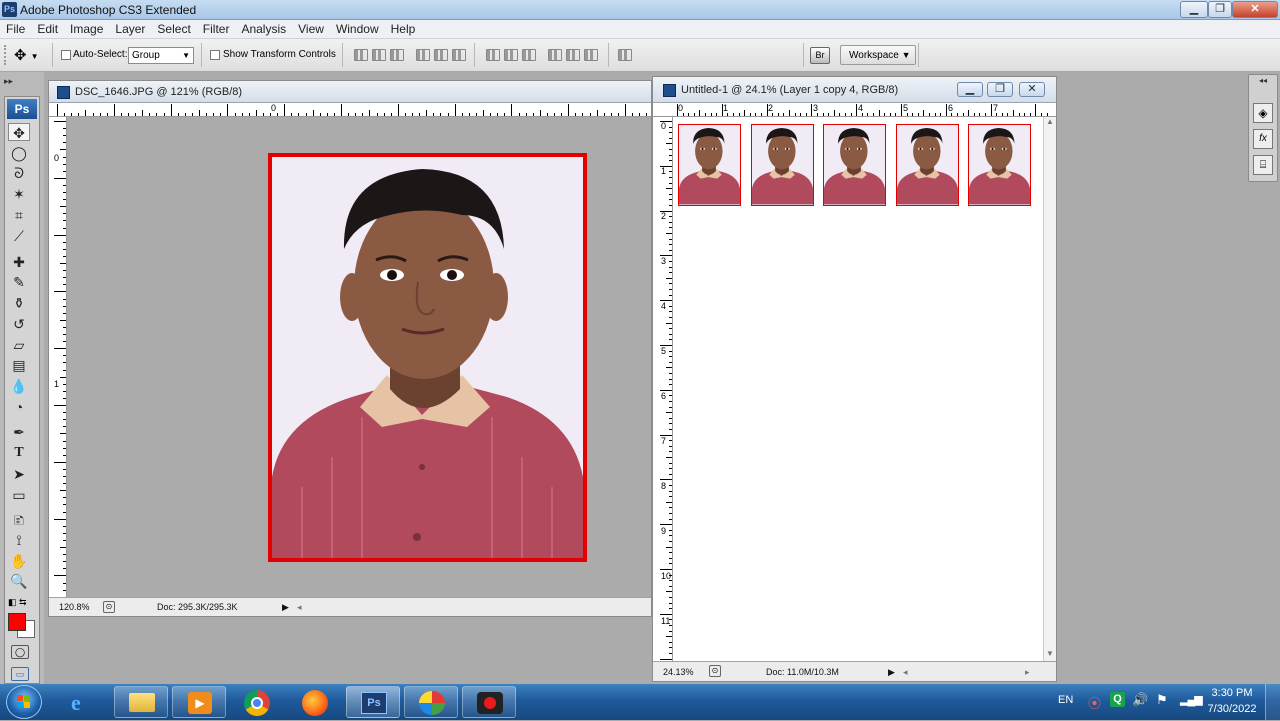  What do you see at coordinates (427, 357) in the screenshot?
I see `passport-photo` at bounding box center [427, 357].